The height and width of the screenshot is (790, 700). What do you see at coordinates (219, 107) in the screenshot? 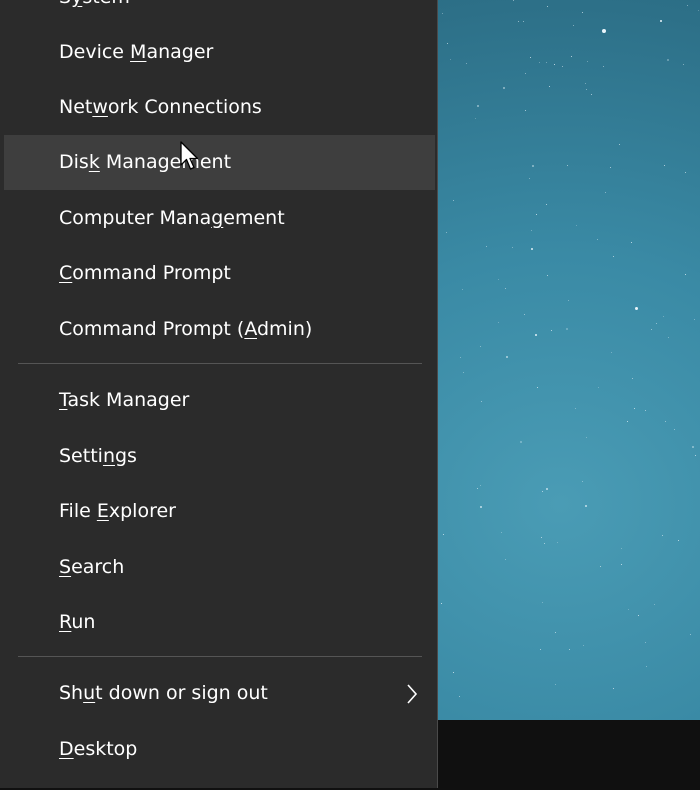
I see `menu-item-network-connections: Network Connections` at bounding box center [219, 107].